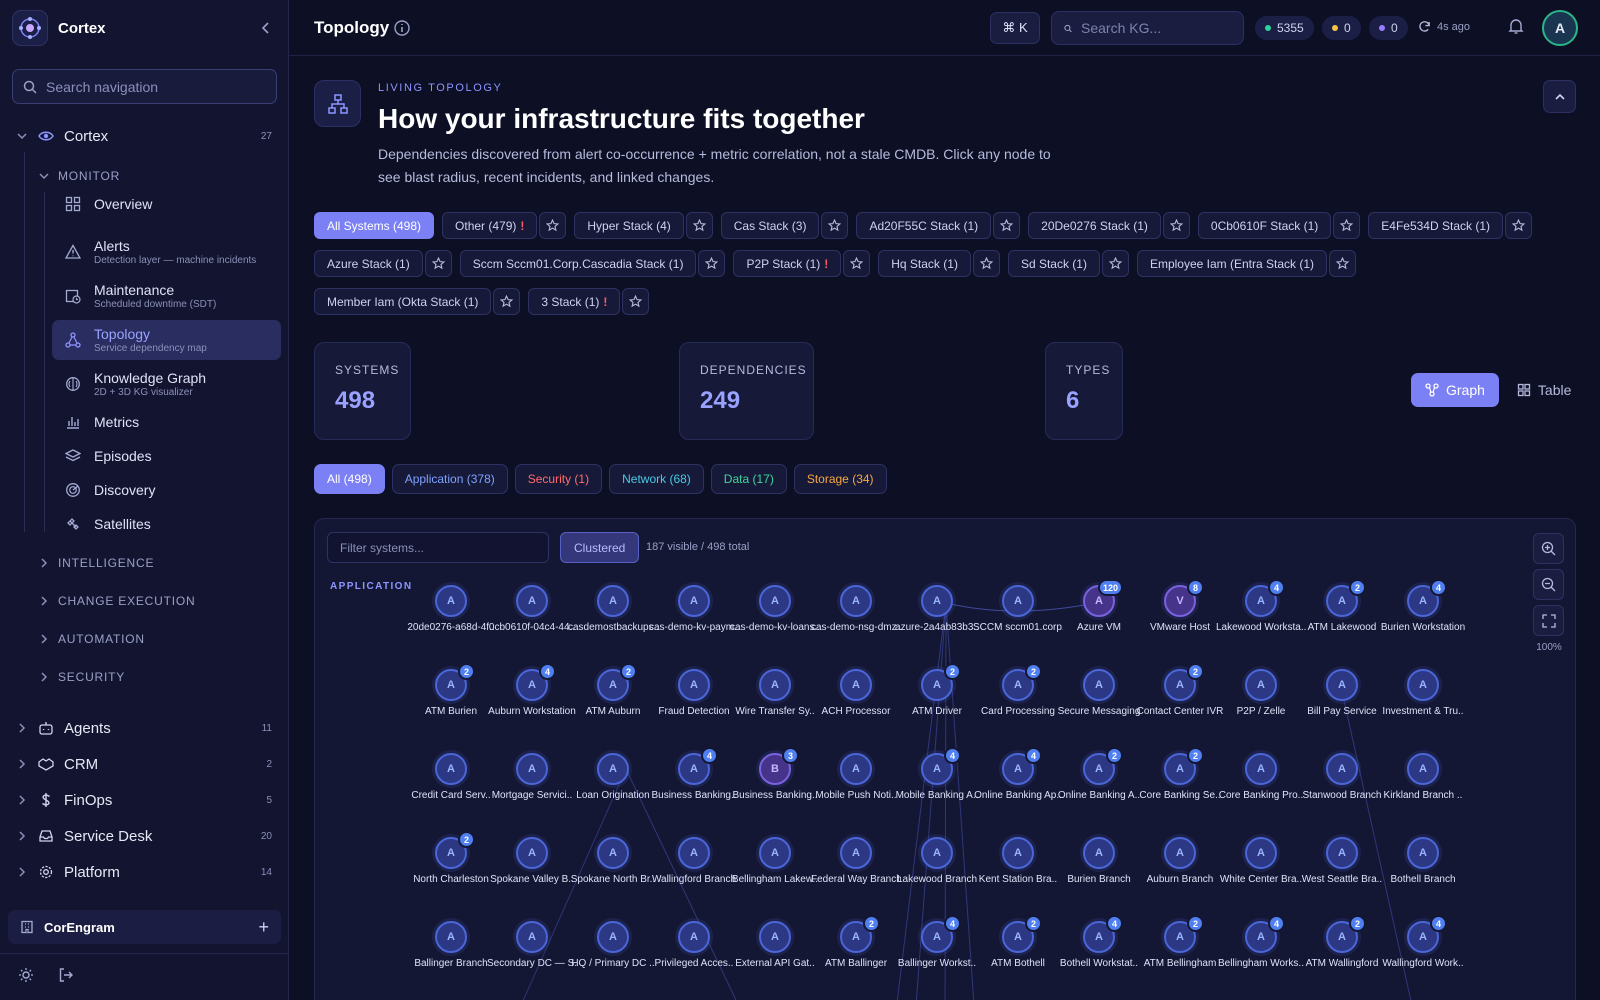  I want to click on graph-node: A Wire Transfer Sy.., so click(775, 693).